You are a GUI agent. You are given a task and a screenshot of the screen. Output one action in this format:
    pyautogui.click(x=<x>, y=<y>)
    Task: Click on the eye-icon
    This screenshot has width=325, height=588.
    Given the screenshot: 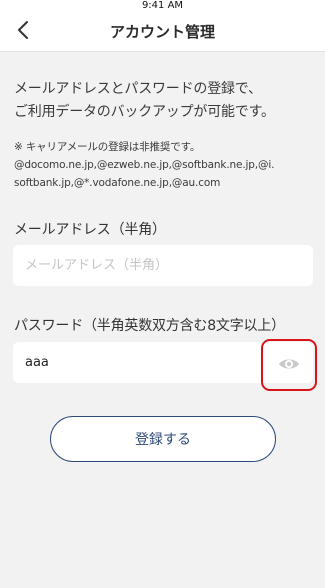 What is the action you would take?
    pyautogui.click(x=289, y=365)
    